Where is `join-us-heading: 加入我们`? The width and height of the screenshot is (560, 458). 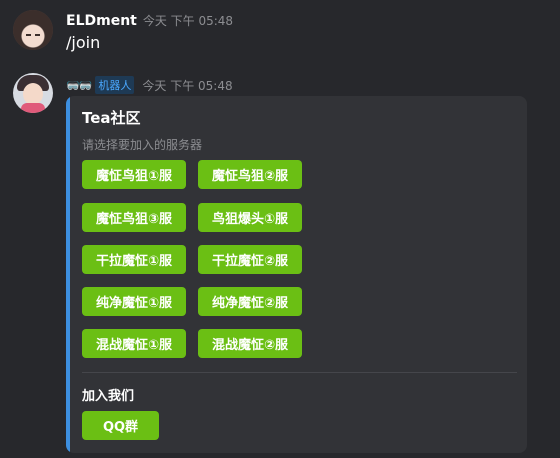
join-us-heading: 加入我们 is located at coordinates (108, 396).